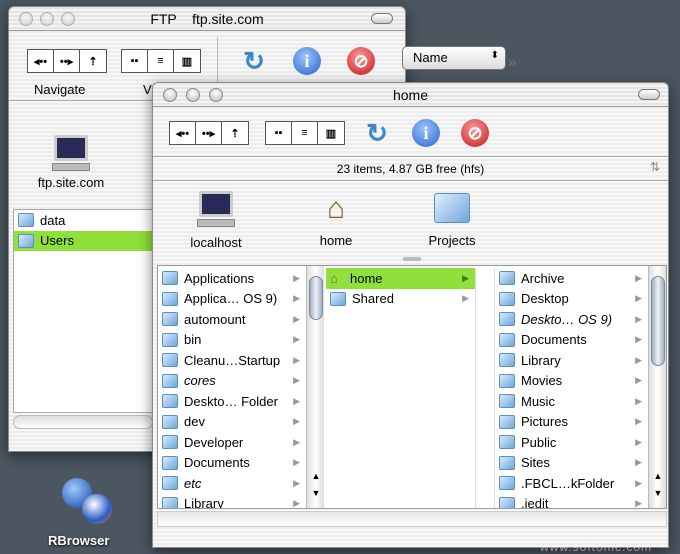 This screenshot has height=554, width=680. I want to click on computer-icon, so click(216, 204).